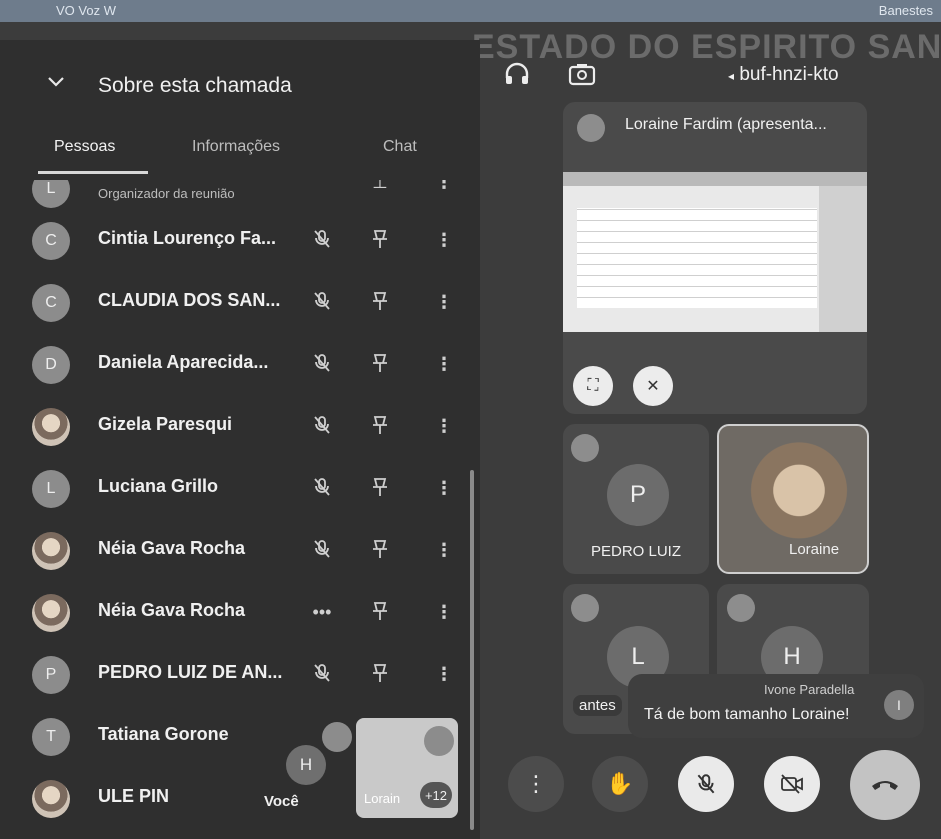 Image resolution: width=941 pixels, height=839 pixels. Describe the element at coordinates (706, 47) in the screenshot. I see `watermark: ESTADO DO ESPIRITO SANT` at that location.